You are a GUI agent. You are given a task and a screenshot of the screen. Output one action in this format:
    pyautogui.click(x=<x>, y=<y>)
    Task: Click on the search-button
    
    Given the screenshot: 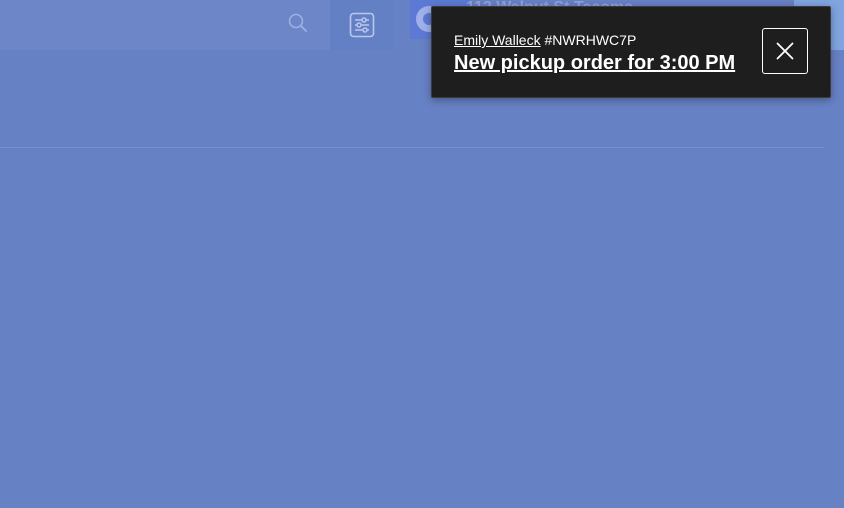 What is the action you would take?
    pyautogui.click(x=298, y=23)
    